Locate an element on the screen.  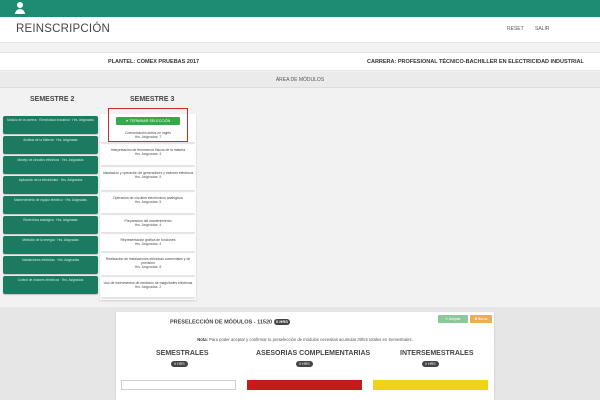
module-hours: Hrs. Asignadas: 2 is located at coordinates (148, 287).